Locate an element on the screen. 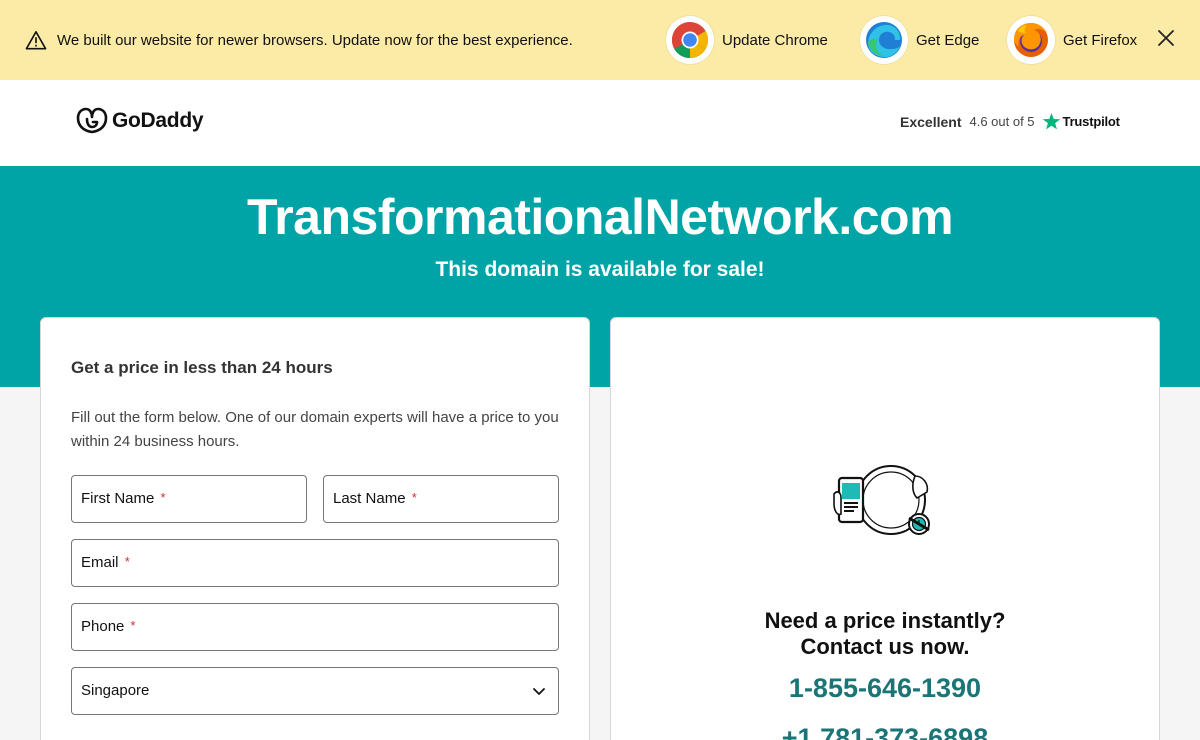 The image size is (1200, 740). contact-heading-line2: Contact us now. is located at coordinates (885, 646).